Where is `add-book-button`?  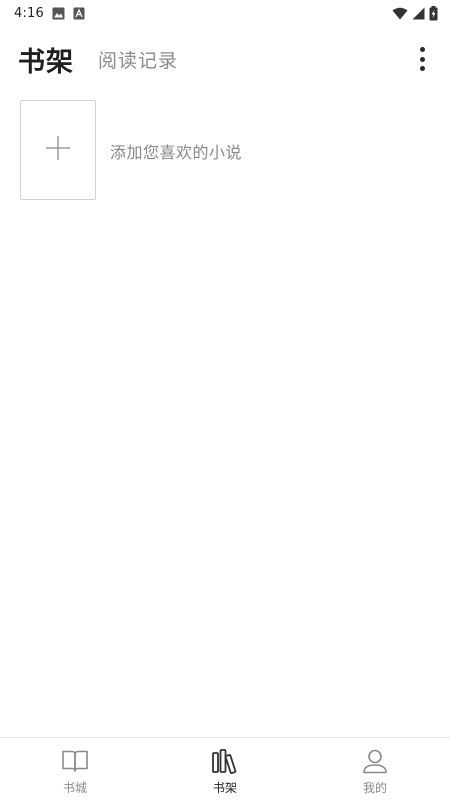 add-book-button is located at coordinates (58, 150).